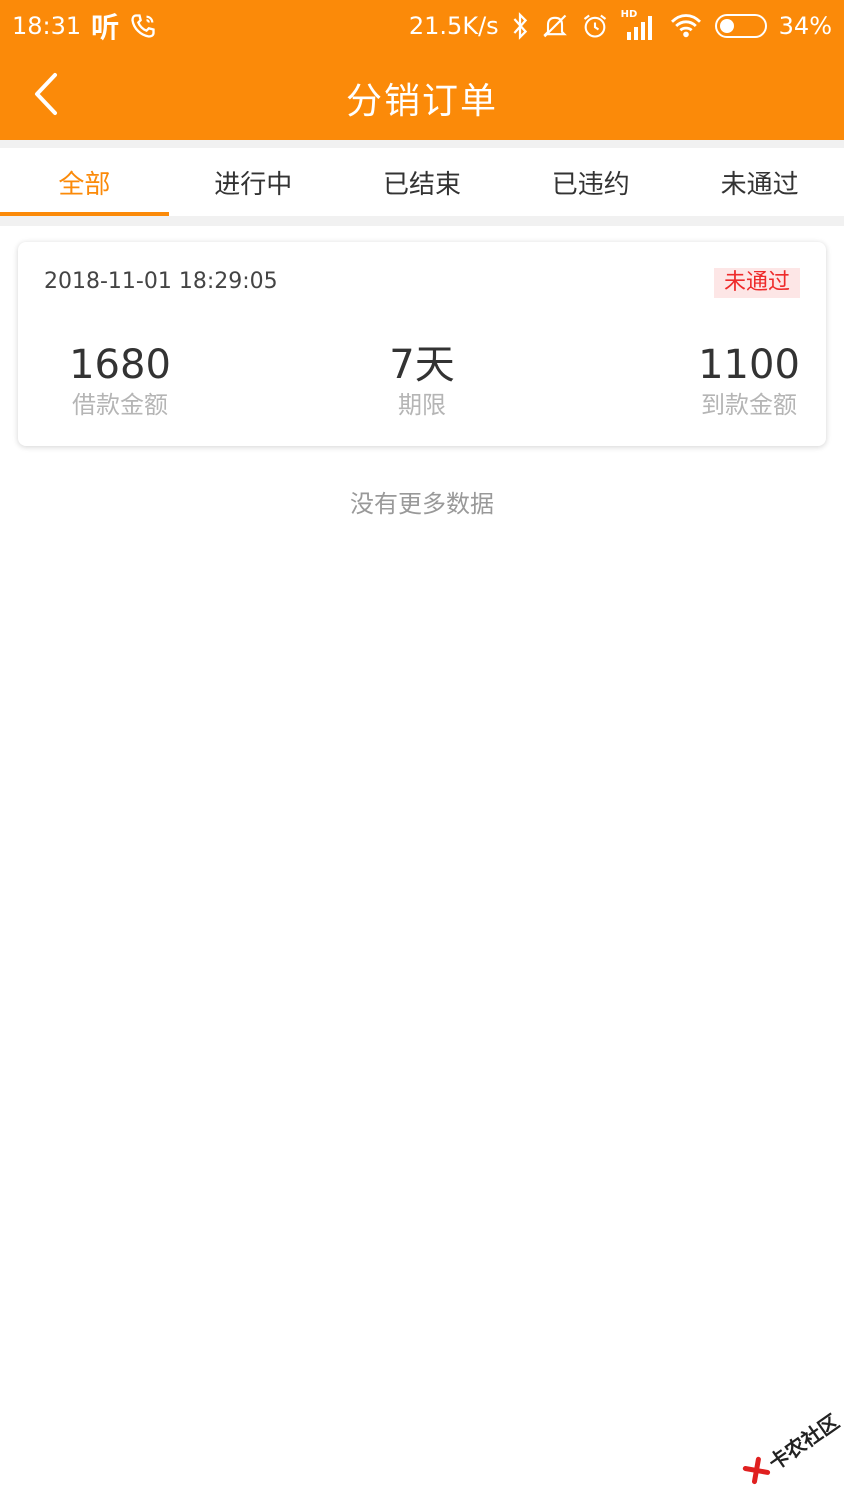  I want to click on status-badge: 未通过, so click(756, 283).